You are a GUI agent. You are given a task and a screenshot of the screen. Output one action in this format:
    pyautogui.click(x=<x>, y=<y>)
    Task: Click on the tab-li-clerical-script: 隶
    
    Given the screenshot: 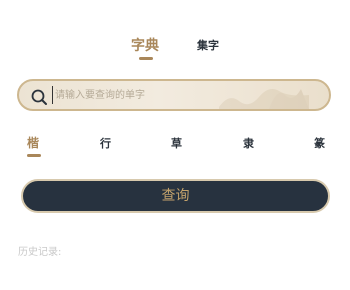 What is the action you would take?
    pyautogui.click(x=248, y=143)
    